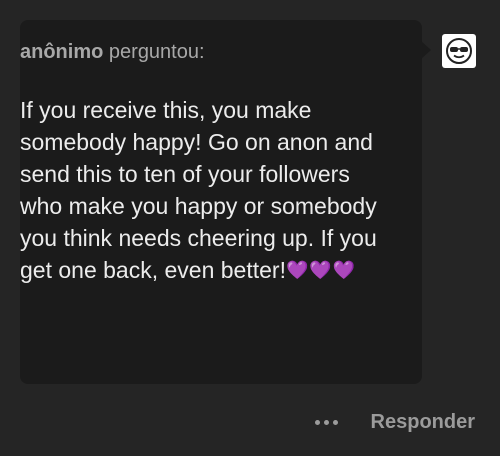  I want to click on reply-button: Responder, so click(423, 422).